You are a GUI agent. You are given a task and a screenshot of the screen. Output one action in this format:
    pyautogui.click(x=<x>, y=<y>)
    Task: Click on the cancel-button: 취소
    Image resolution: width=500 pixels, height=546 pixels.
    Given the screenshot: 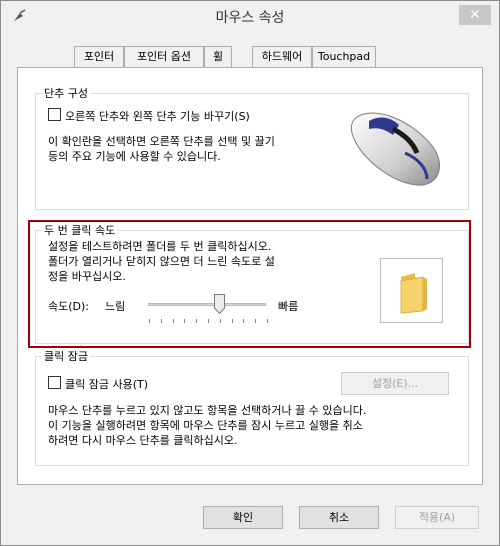 What is the action you would take?
    pyautogui.click(x=339, y=517)
    